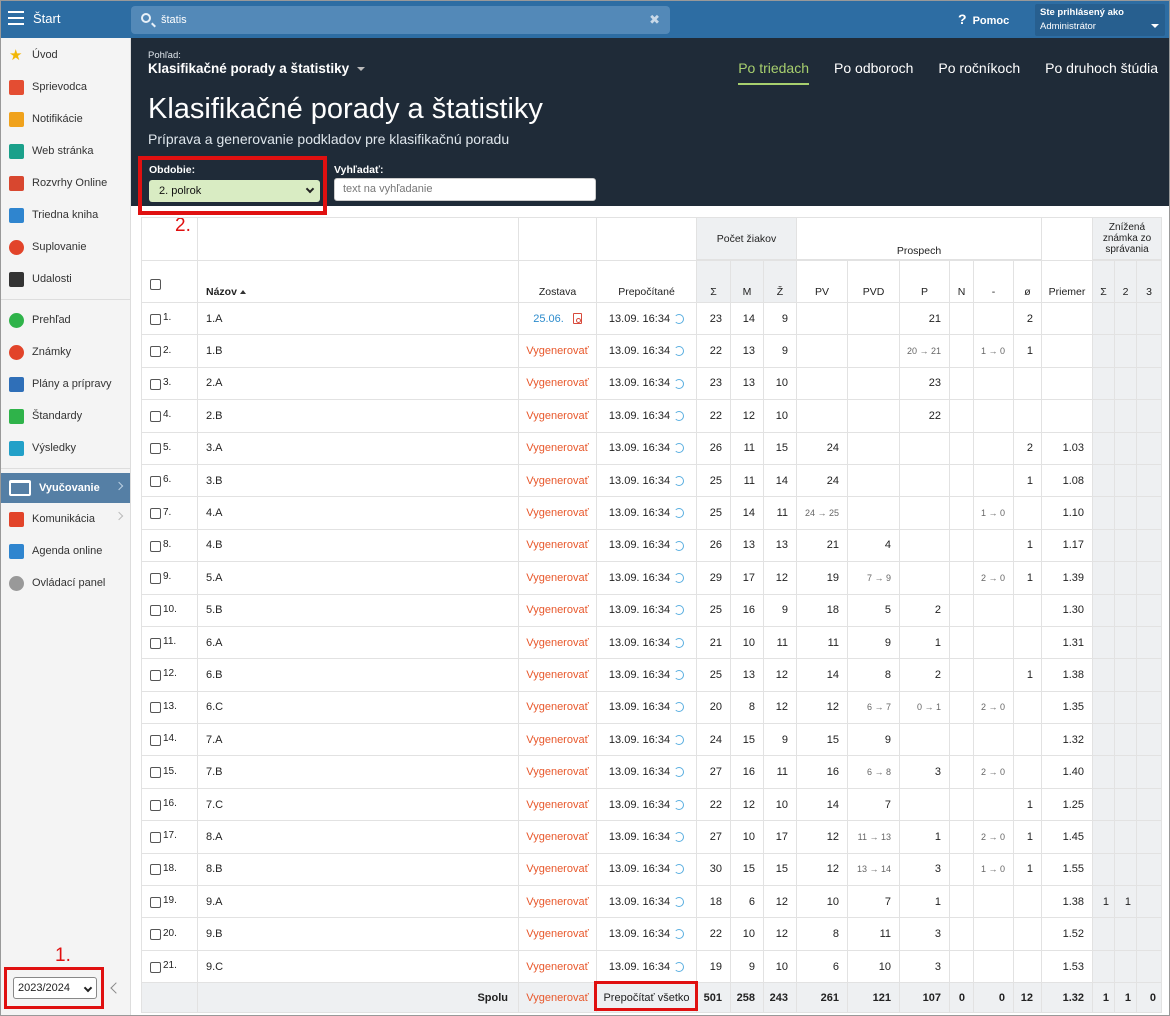  What do you see at coordinates (358, 902) in the screenshot?
I see `class-name: 9.A` at bounding box center [358, 902].